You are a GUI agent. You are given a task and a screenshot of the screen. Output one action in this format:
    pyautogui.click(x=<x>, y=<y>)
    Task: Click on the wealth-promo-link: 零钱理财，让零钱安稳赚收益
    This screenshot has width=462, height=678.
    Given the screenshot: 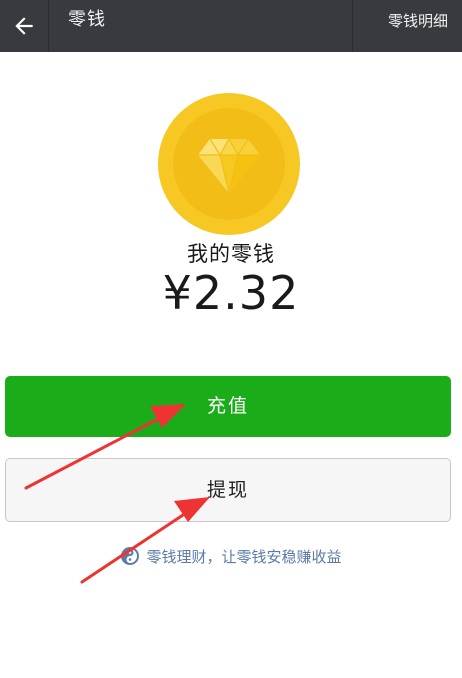 What is the action you would take?
    pyautogui.click(x=231, y=556)
    